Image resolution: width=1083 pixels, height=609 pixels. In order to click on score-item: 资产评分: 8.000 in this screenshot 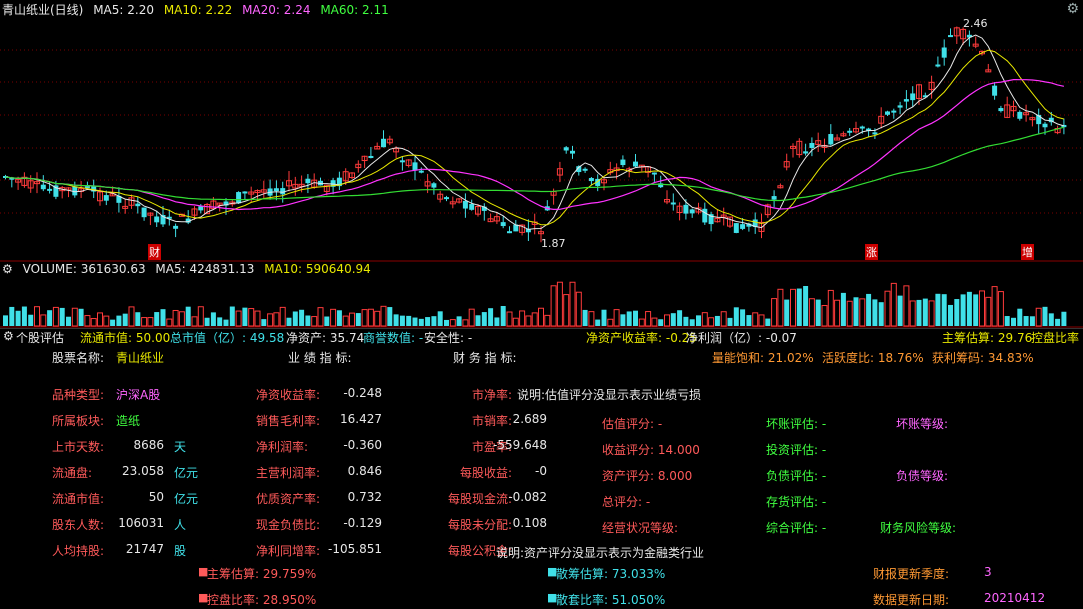, I will do `click(647, 476)`.